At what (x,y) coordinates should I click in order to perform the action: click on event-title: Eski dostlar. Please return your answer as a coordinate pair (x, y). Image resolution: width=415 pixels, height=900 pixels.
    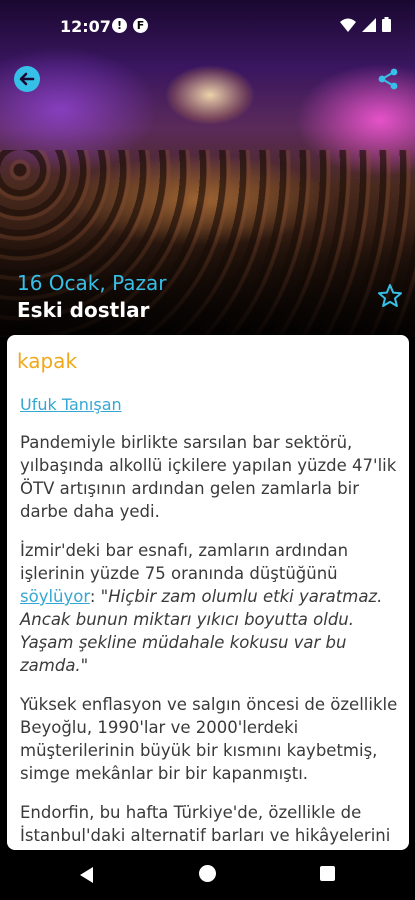
    Looking at the image, I should click on (83, 310).